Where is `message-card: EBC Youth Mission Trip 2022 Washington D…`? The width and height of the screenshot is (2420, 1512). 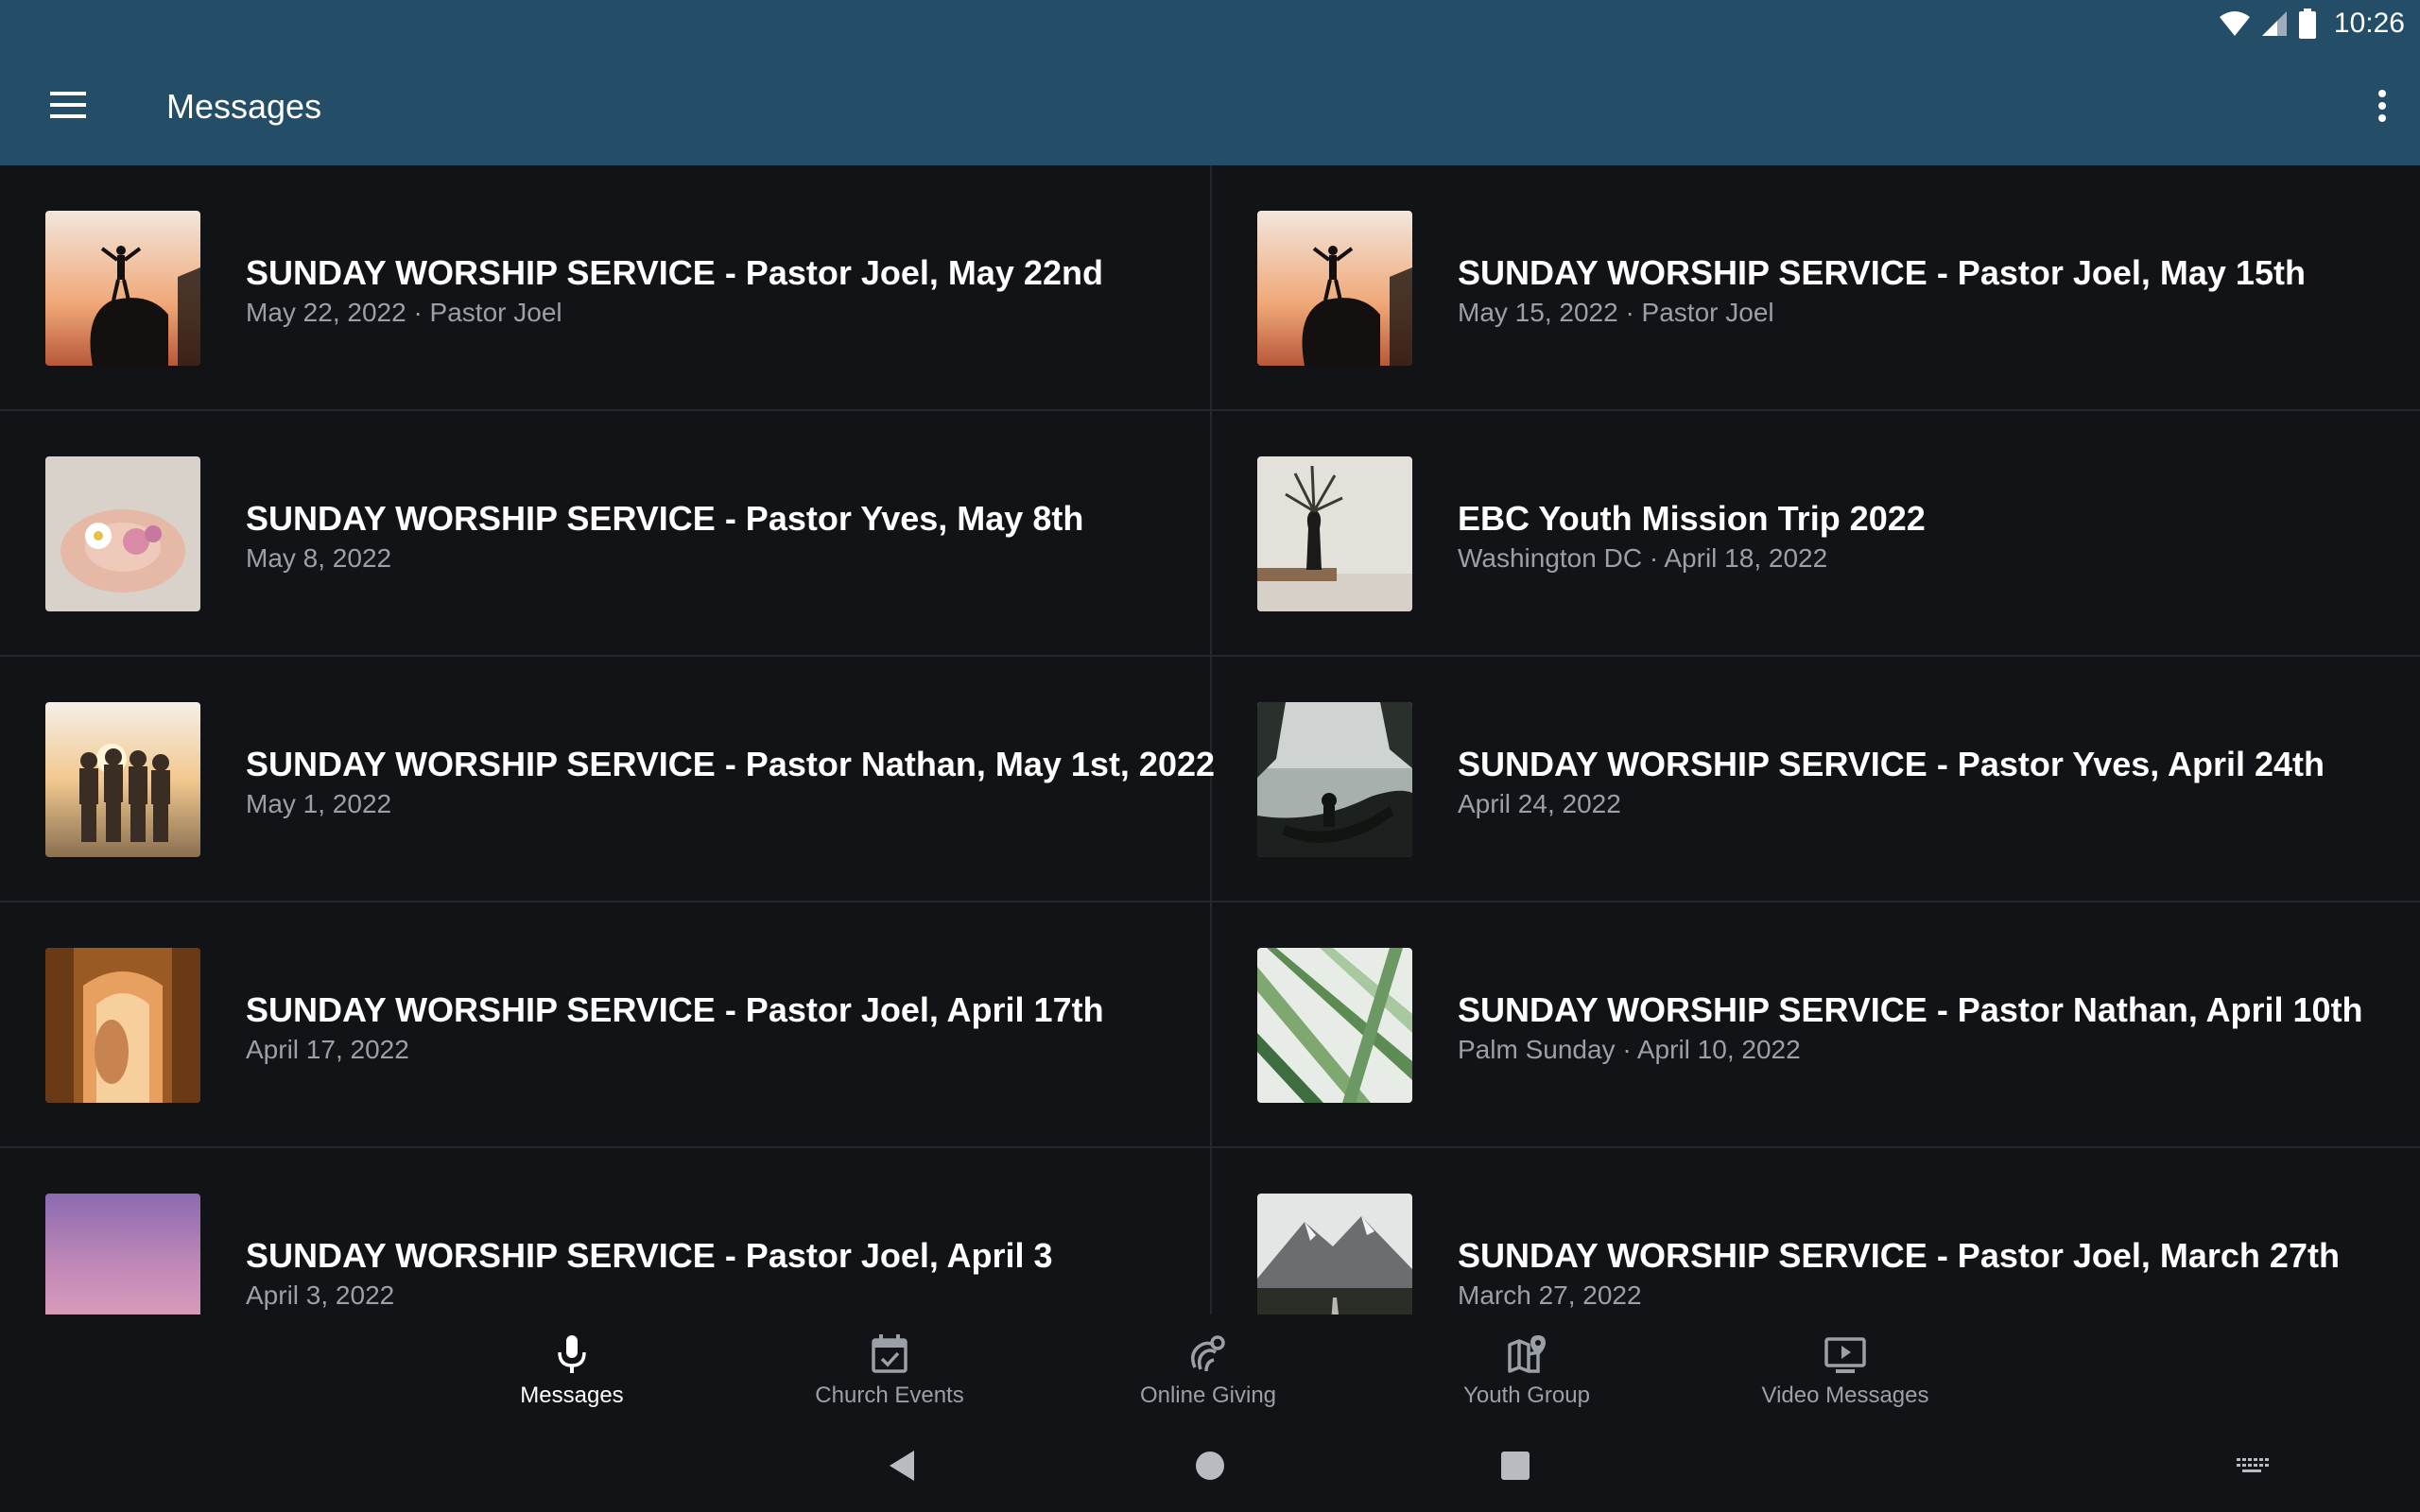
message-card: EBC Youth Mission Trip 2022 Washington D… is located at coordinates (1816, 534).